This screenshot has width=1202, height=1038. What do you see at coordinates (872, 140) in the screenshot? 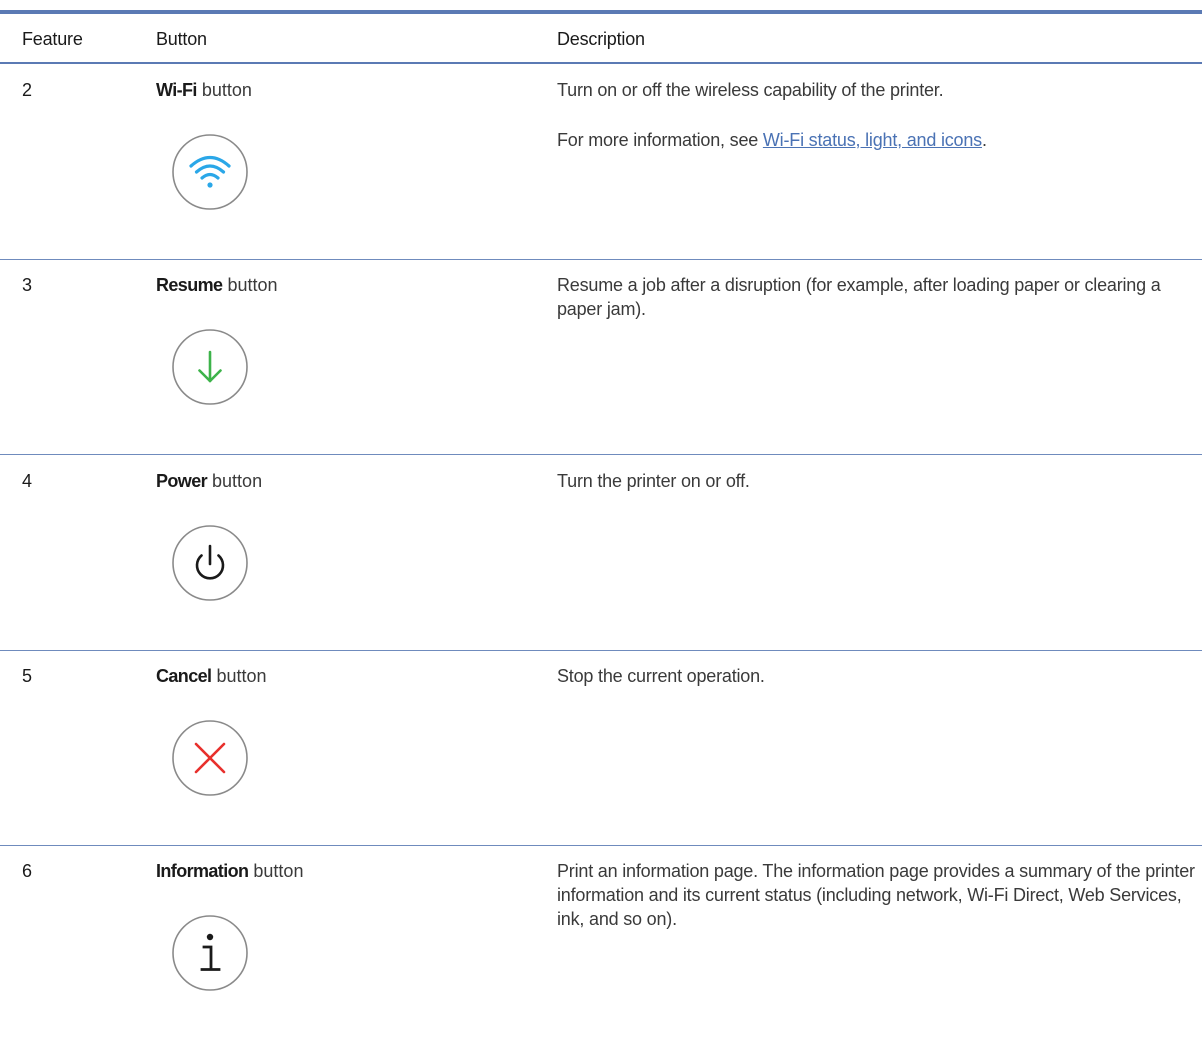
I see `wifi-status-link: Wi-Fi status, light, and icons` at bounding box center [872, 140].